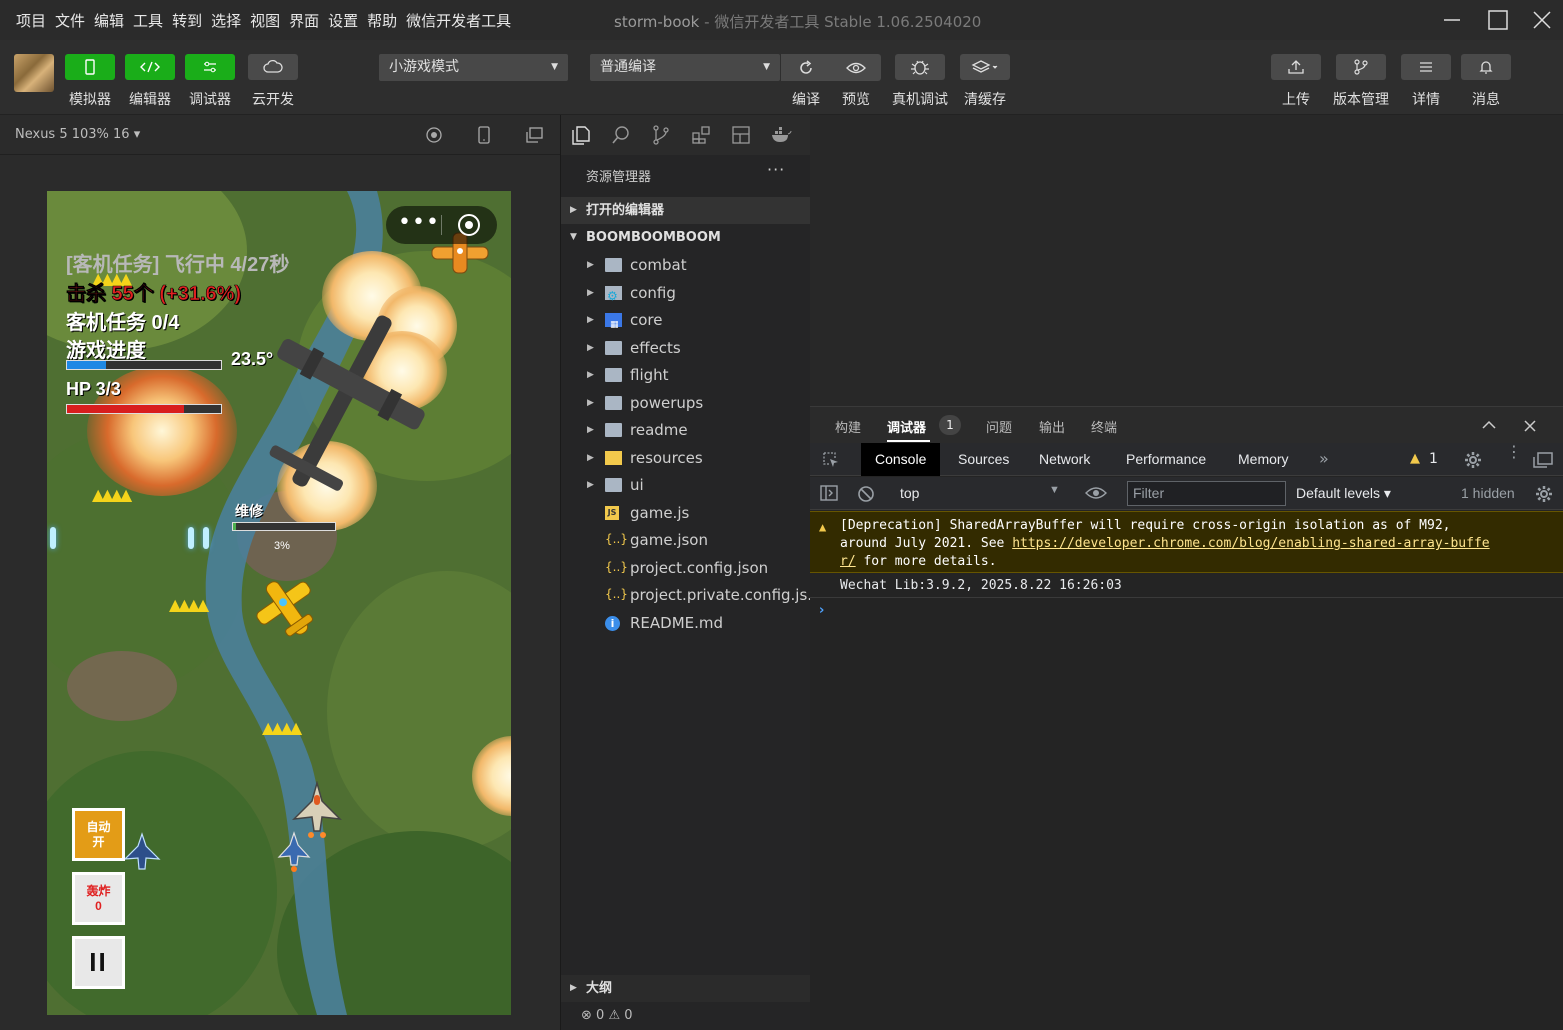 This screenshot has height=1030, width=1563. What do you see at coordinates (848, 561) in the screenshot?
I see `warning-link-cont: r/` at bounding box center [848, 561].